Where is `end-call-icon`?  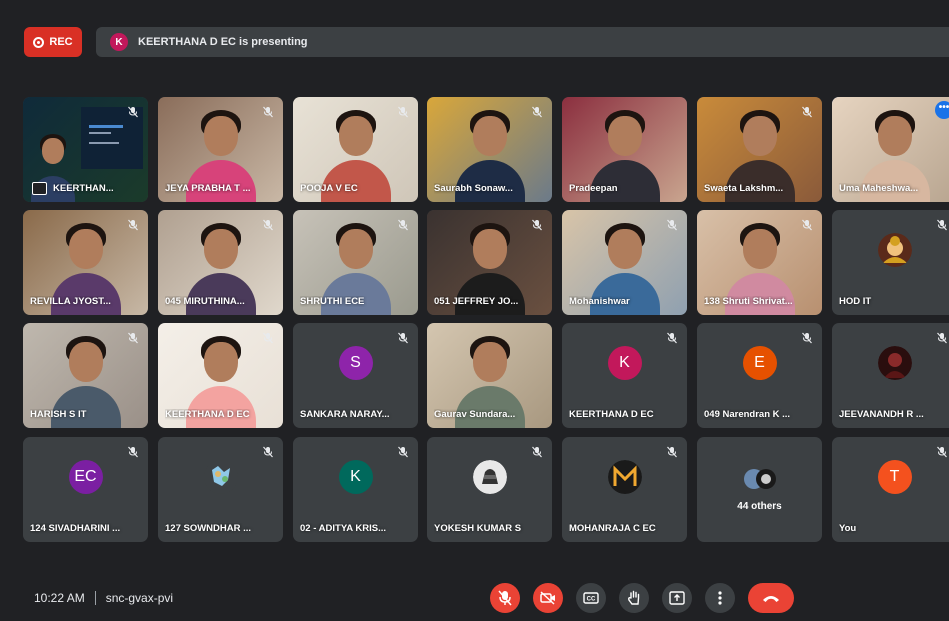
end-call-icon is located at coordinates (771, 599).